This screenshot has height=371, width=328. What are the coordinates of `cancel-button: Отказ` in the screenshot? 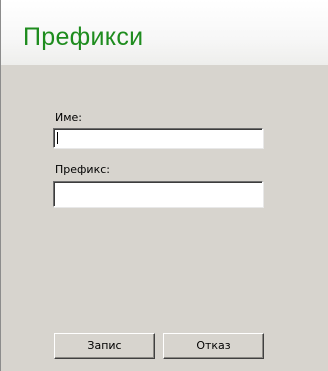 It's located at (213, 346).